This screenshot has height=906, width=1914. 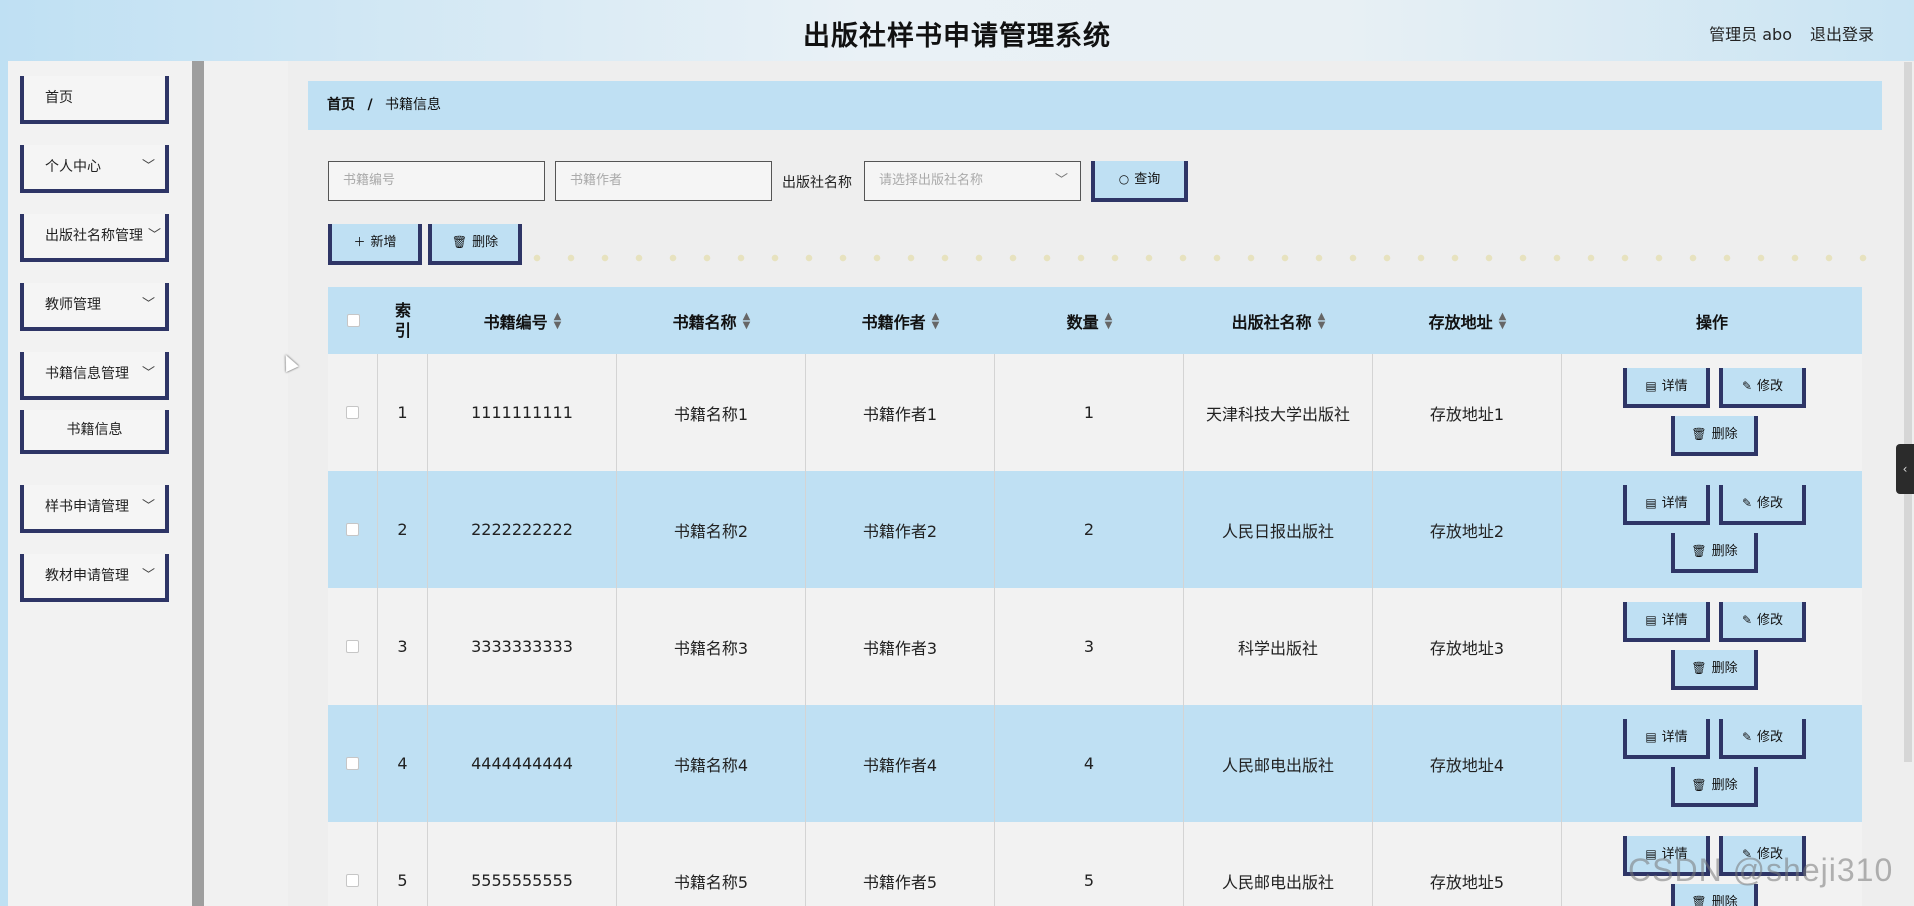 I want to click on sidebar-scrollbar, so click(x=198, y=483).